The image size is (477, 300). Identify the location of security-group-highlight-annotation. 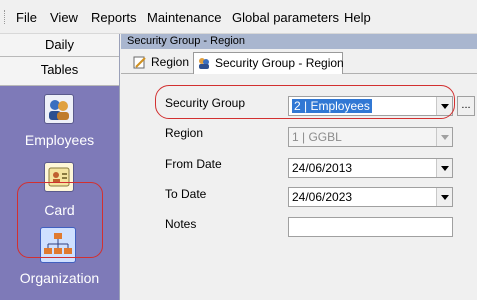
(305, 102).